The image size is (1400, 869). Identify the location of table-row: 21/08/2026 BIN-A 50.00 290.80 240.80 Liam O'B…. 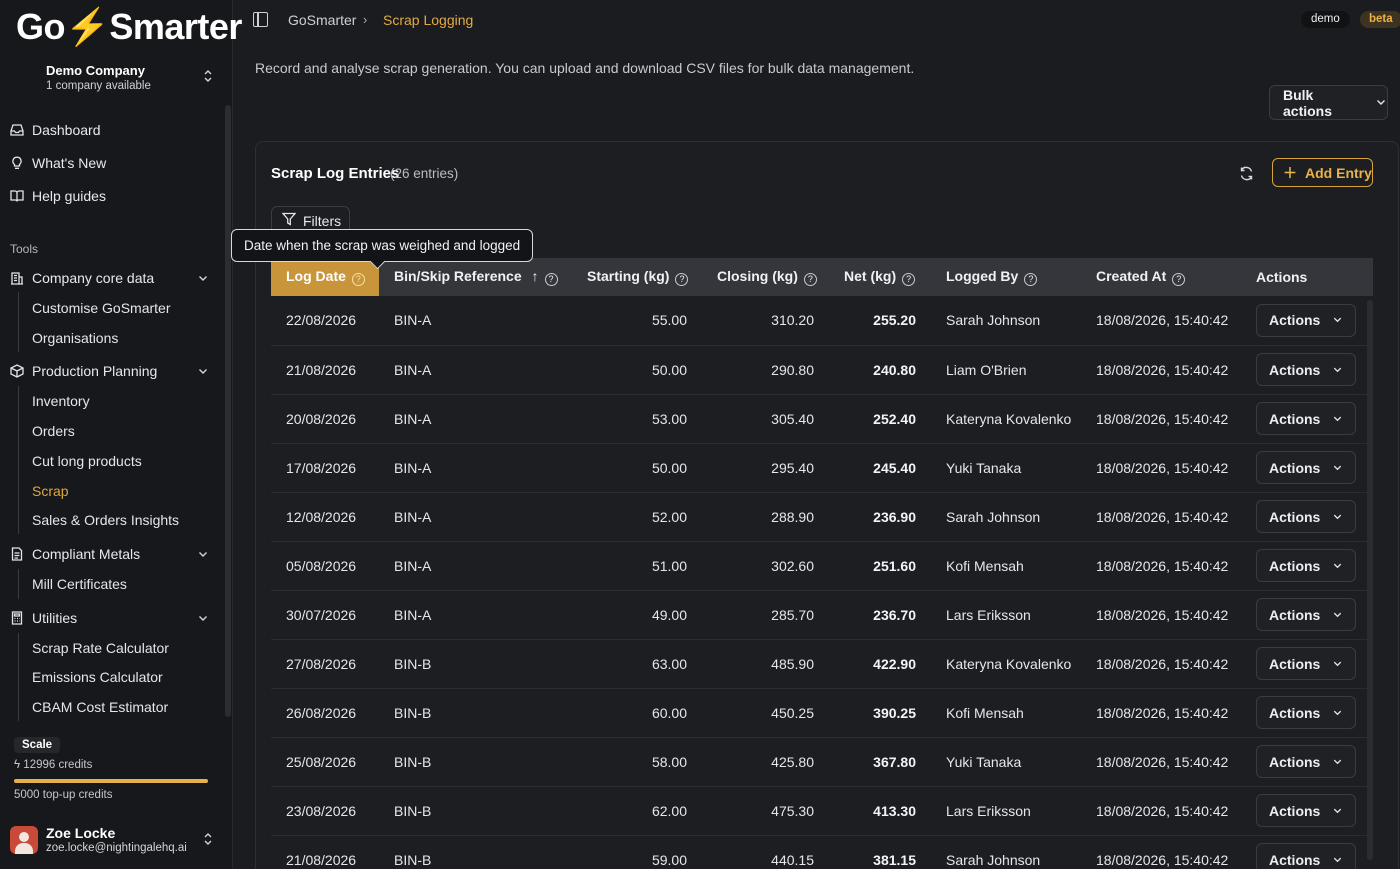
(822, 369).